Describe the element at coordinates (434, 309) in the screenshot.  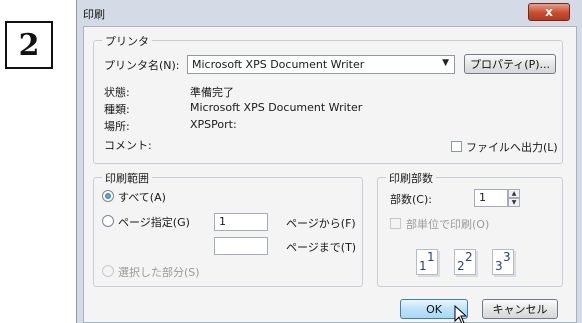
I see `ok-button-label: OK` at that location.